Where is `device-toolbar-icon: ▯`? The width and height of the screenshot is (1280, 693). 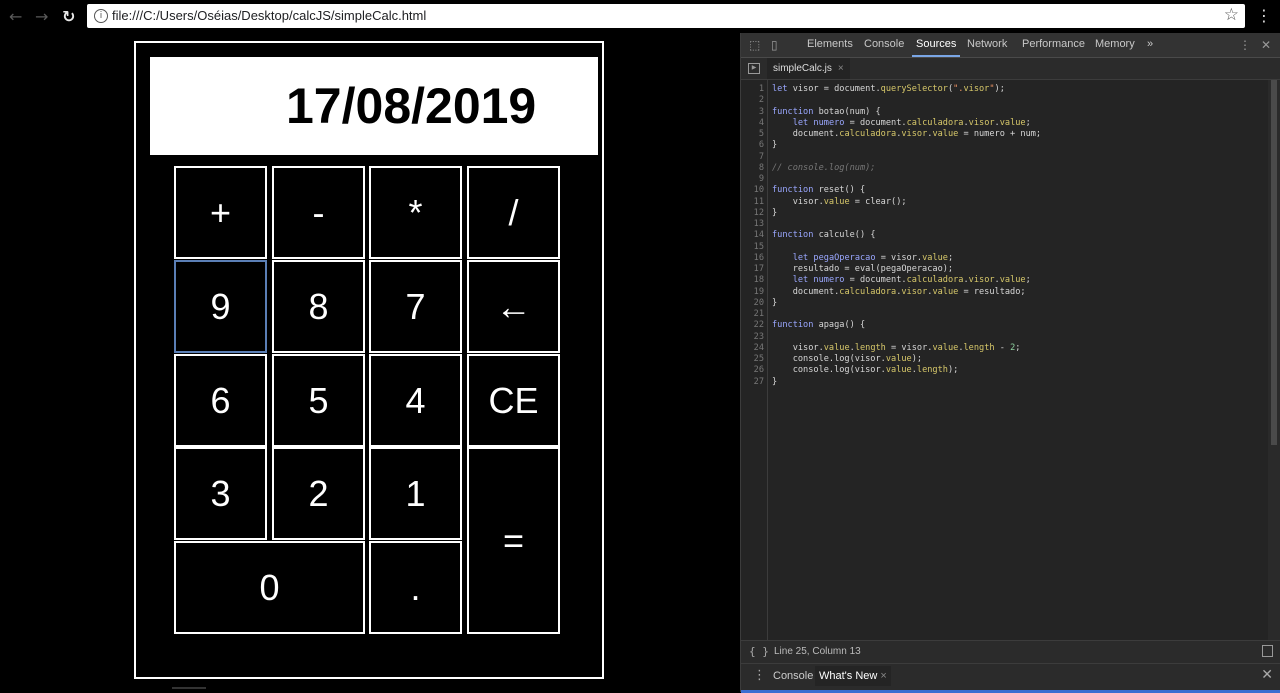 device-toolbar-icon: ▯ is located at coordinates (774, 45).